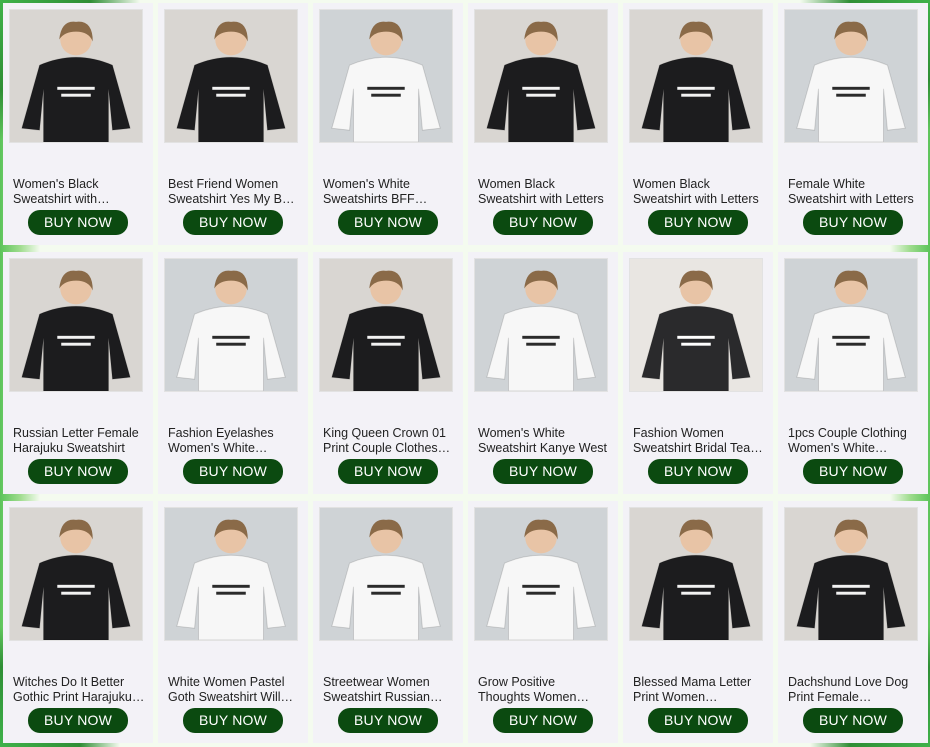 Image resolution: width=930 pixels, height=747 pixels. I want to click on pastel-goth-sweatshirt-photo, so click(231, 574).